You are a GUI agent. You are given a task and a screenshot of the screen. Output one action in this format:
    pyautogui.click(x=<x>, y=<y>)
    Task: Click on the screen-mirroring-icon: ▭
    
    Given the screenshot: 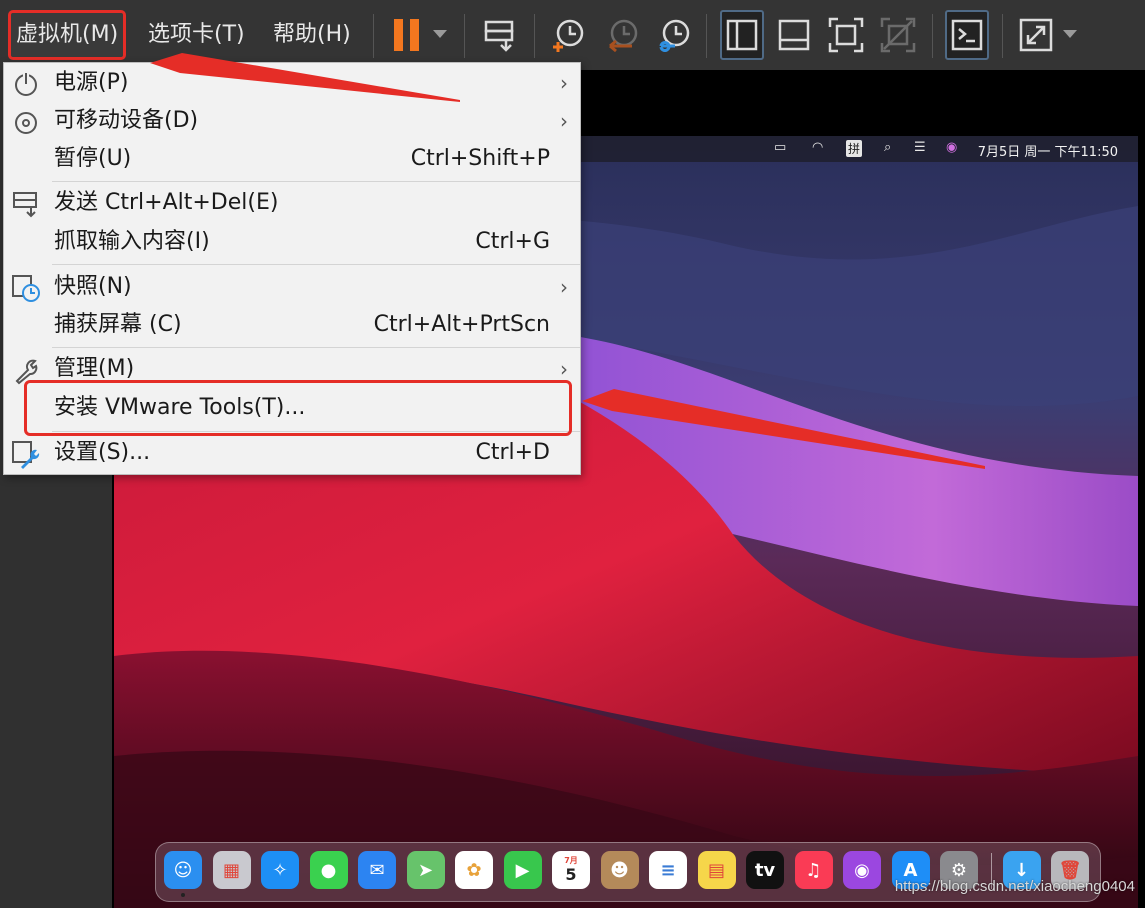 What is the action you would take?
    pyautogui.click(x=780, y=147)
    